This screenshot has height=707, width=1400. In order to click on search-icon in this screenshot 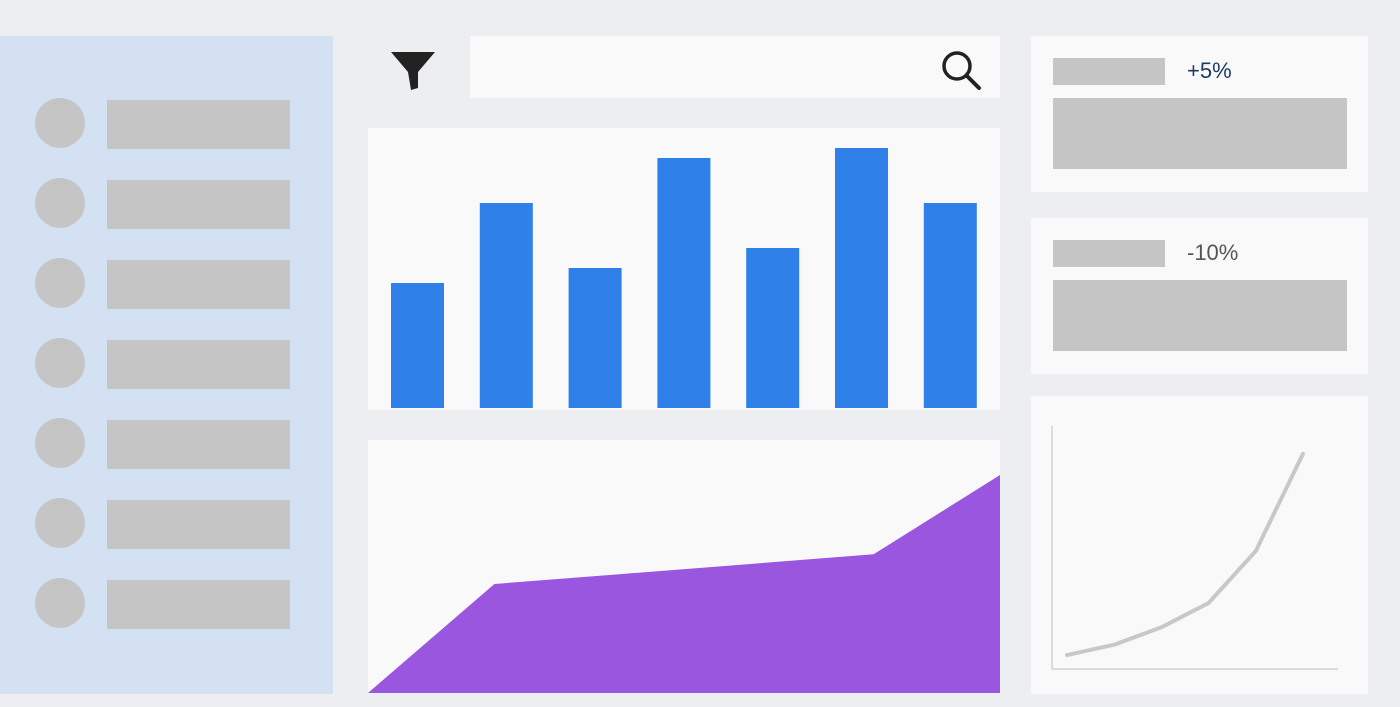, I will do `click(961, 70)`.